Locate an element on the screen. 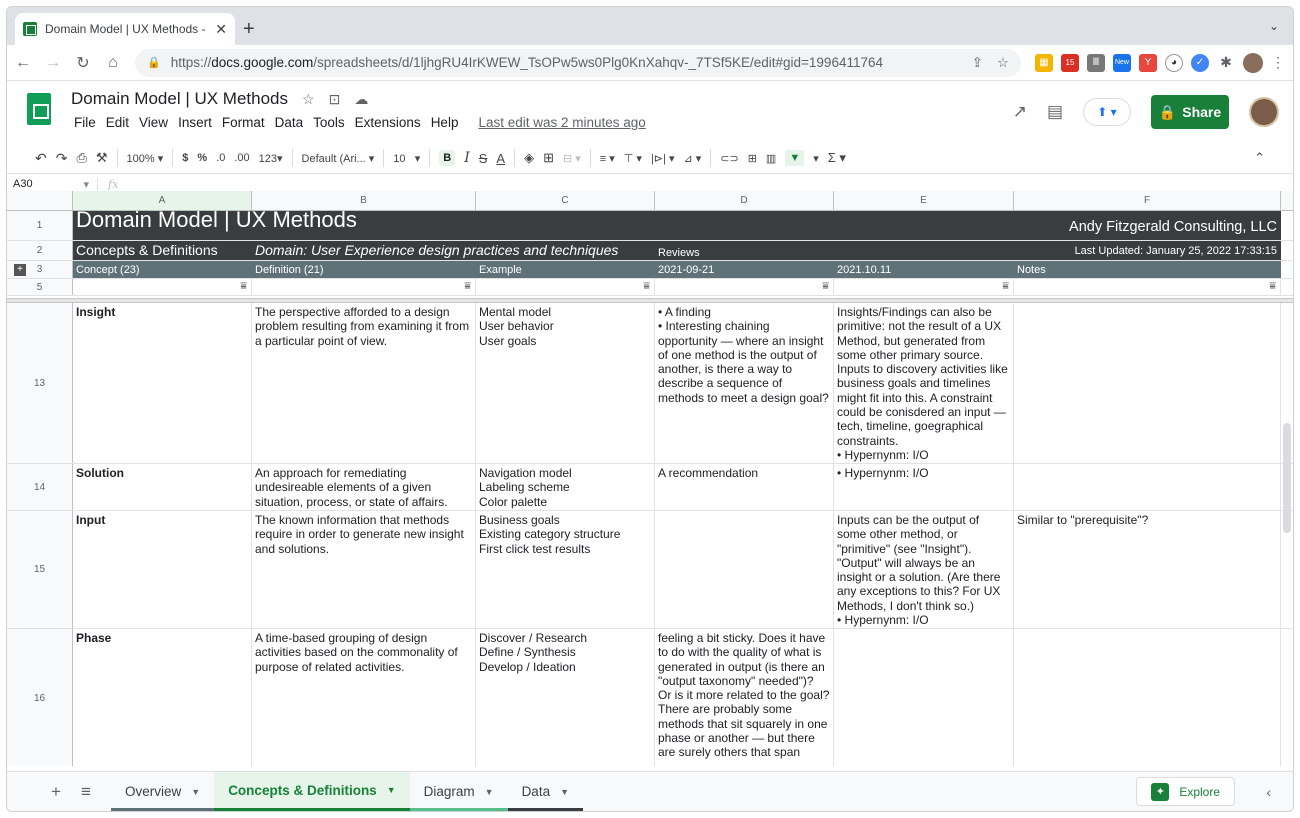 This screenshot has height=818, width=1300. menu-edit: Edit is located at coordinates (117, 122).